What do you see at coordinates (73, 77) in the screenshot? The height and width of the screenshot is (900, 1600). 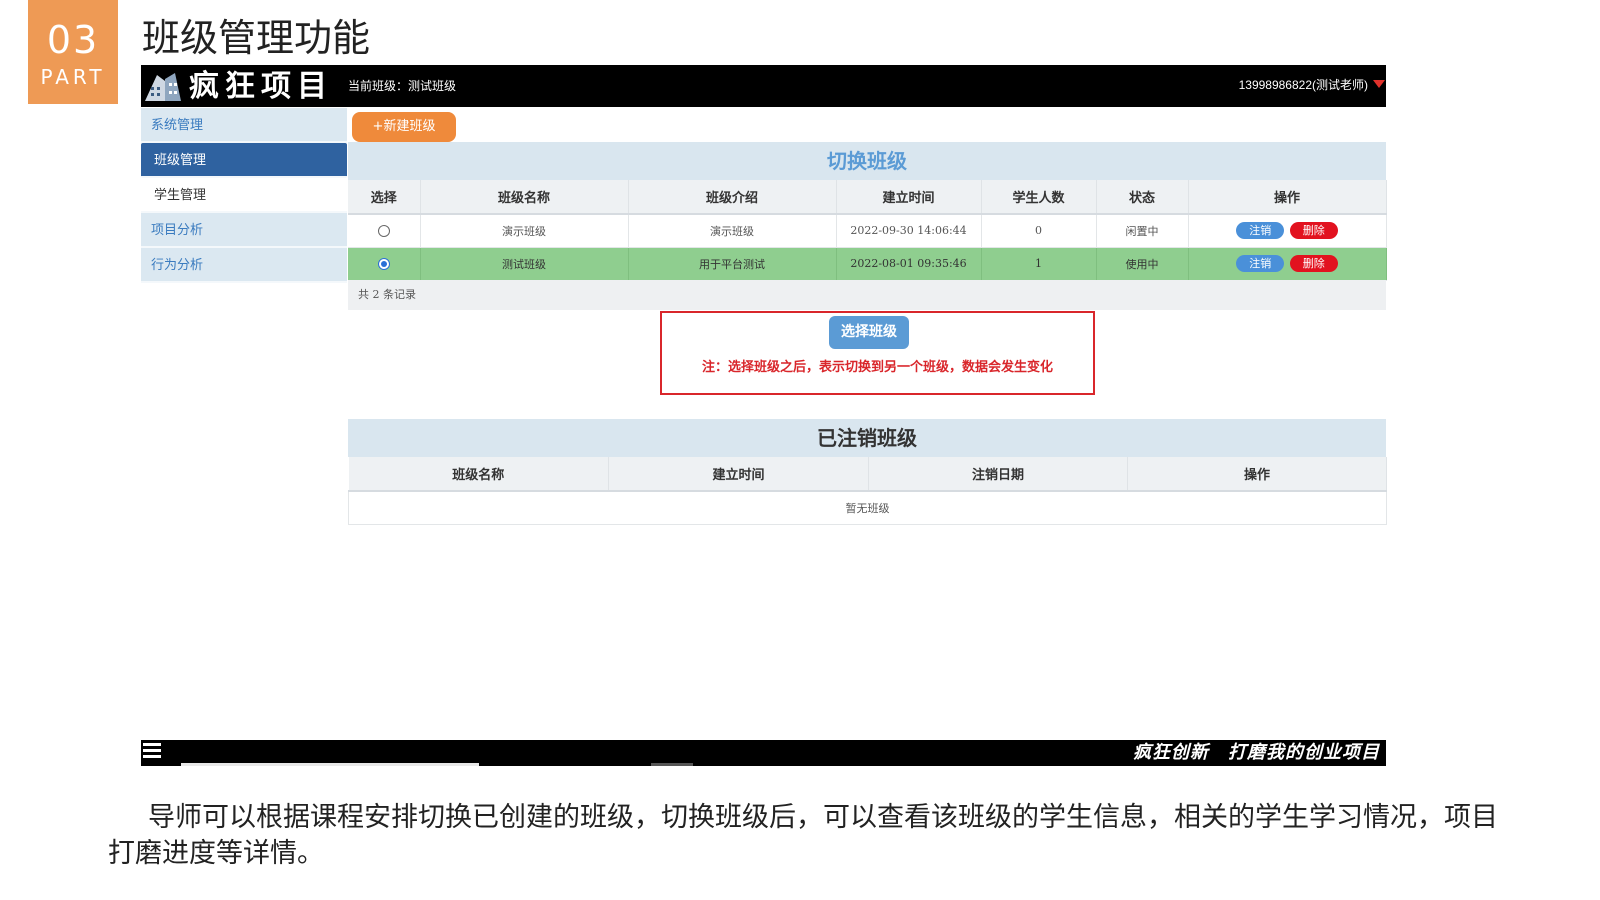 I see `part-label: PART` at bounding box center [73, 77].